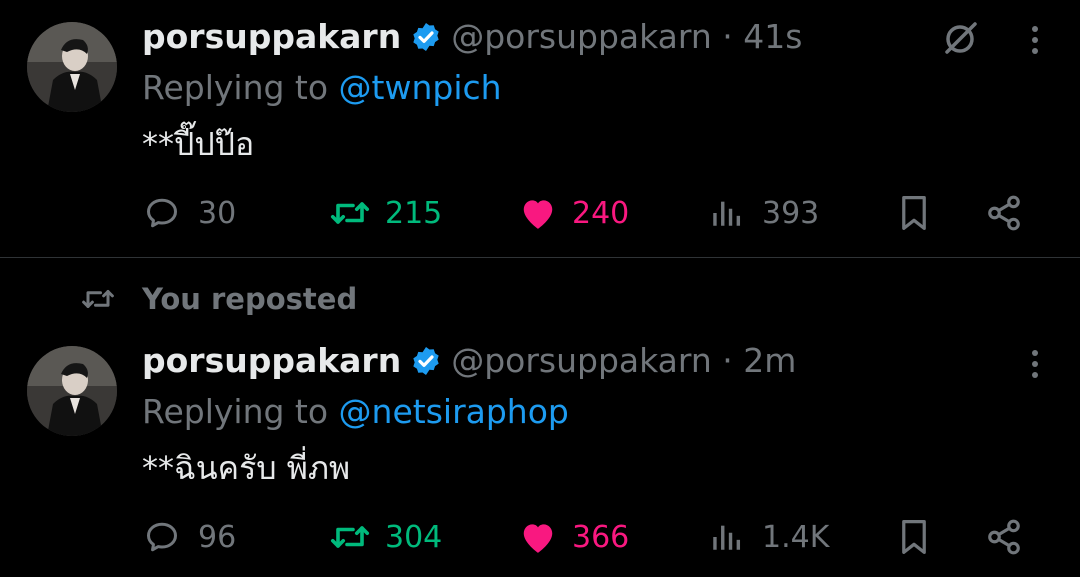 The height and width of the screenshot is (577, 1080). I want to click on views-count: 1.4K, so click(795, 538).